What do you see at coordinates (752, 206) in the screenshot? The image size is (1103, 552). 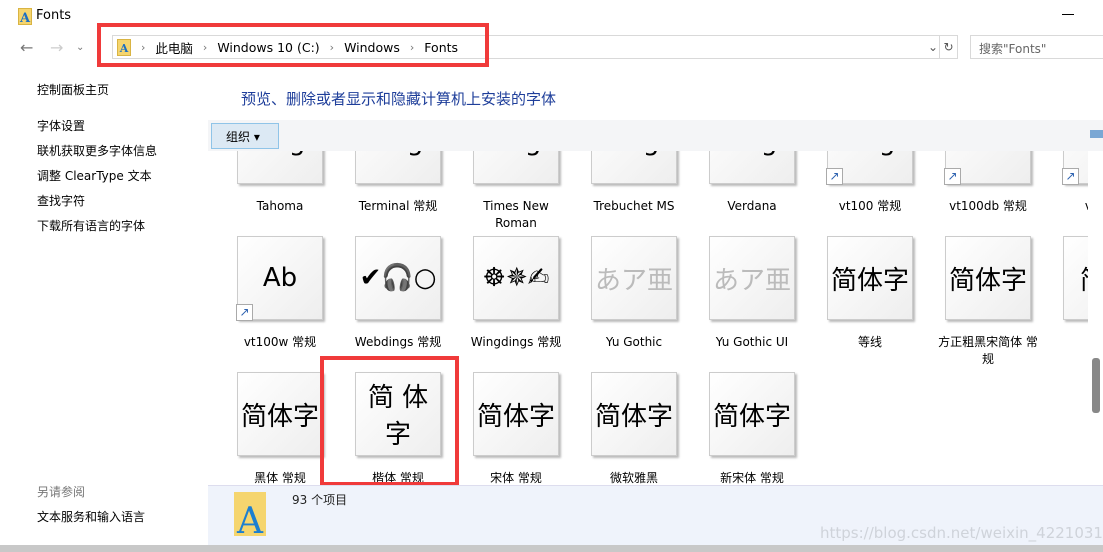 I see `font-name: Verdana` at bounding box center [752, 206].